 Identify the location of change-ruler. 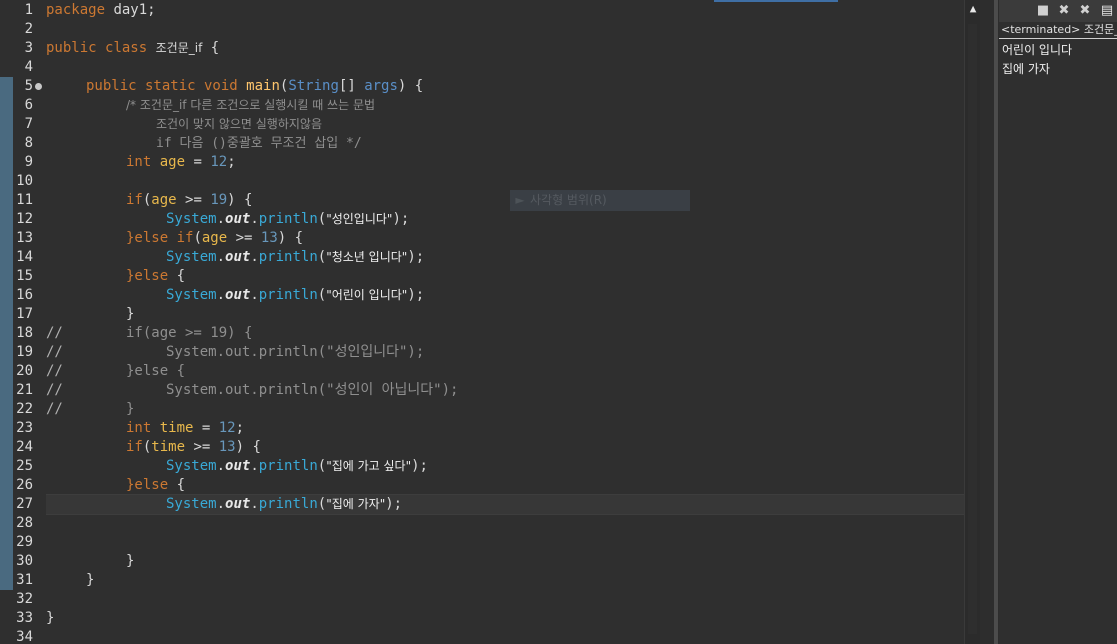
(6, 333).